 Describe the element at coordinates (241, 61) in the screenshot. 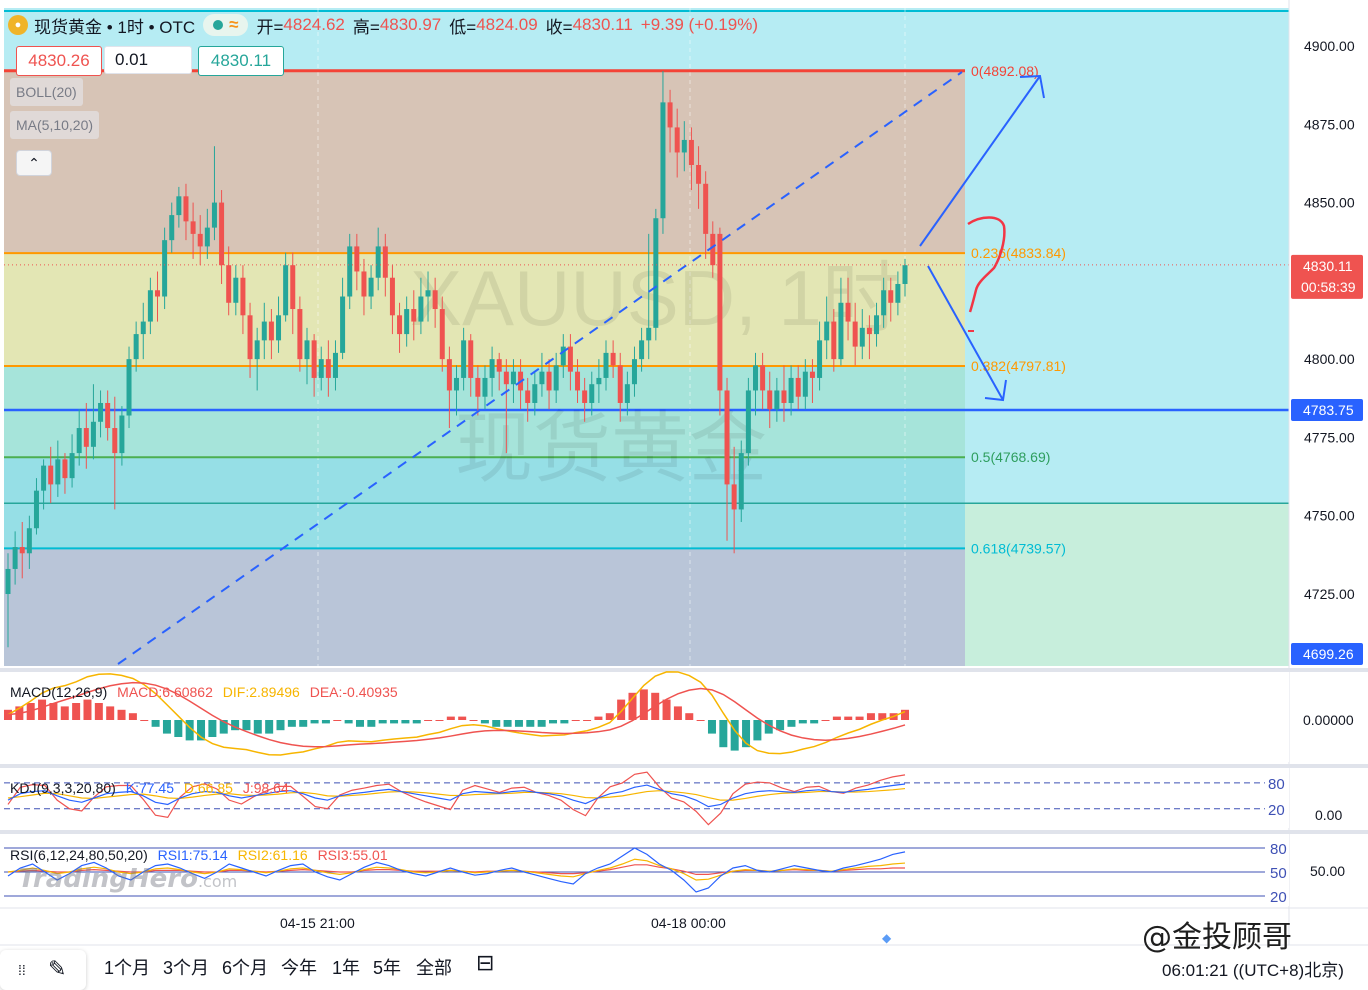

I see `buy-price-button: 4830.11` at that location.